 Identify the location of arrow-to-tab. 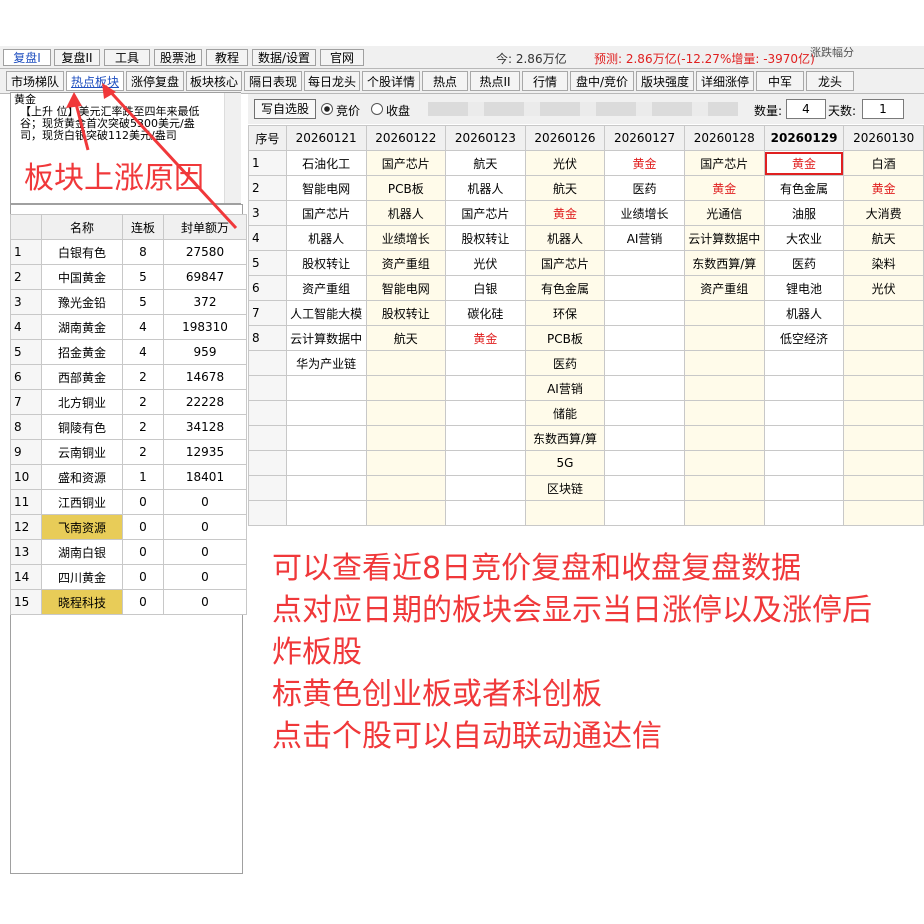
(170, 157).